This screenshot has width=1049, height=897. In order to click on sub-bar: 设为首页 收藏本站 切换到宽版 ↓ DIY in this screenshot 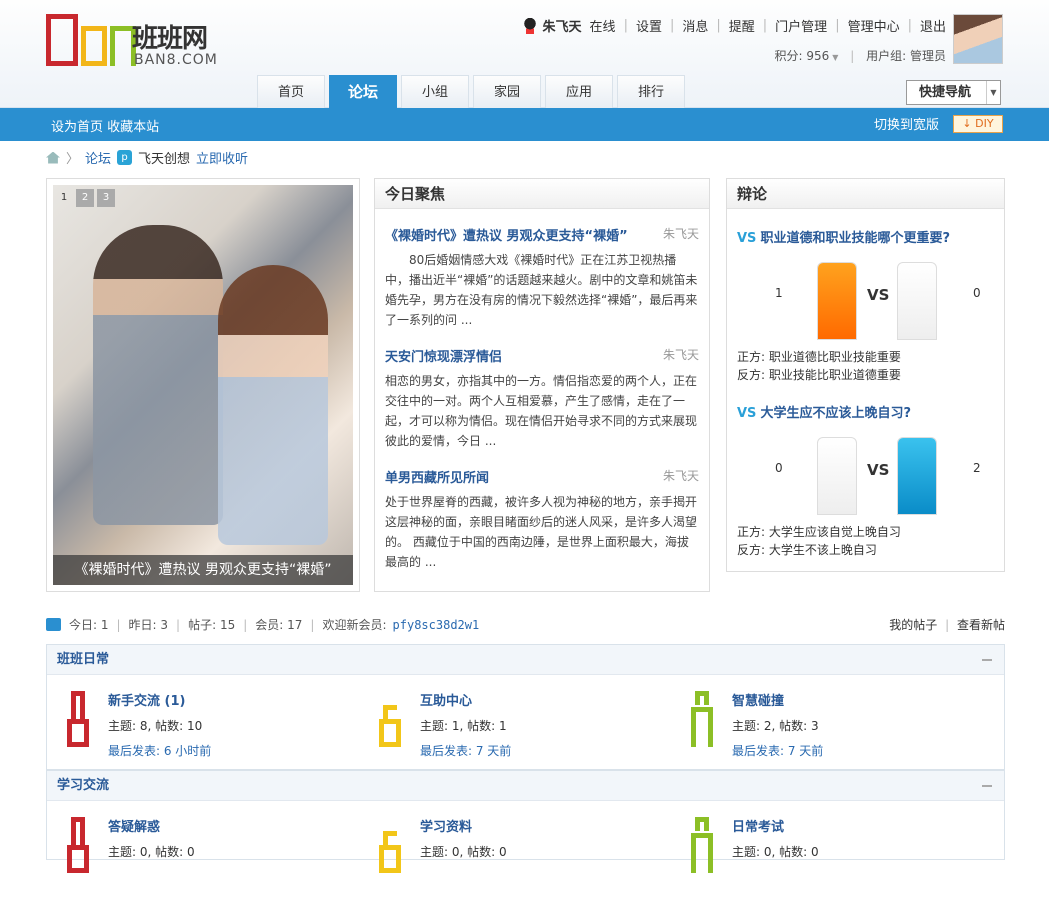, I will do `click(524, 124)`.